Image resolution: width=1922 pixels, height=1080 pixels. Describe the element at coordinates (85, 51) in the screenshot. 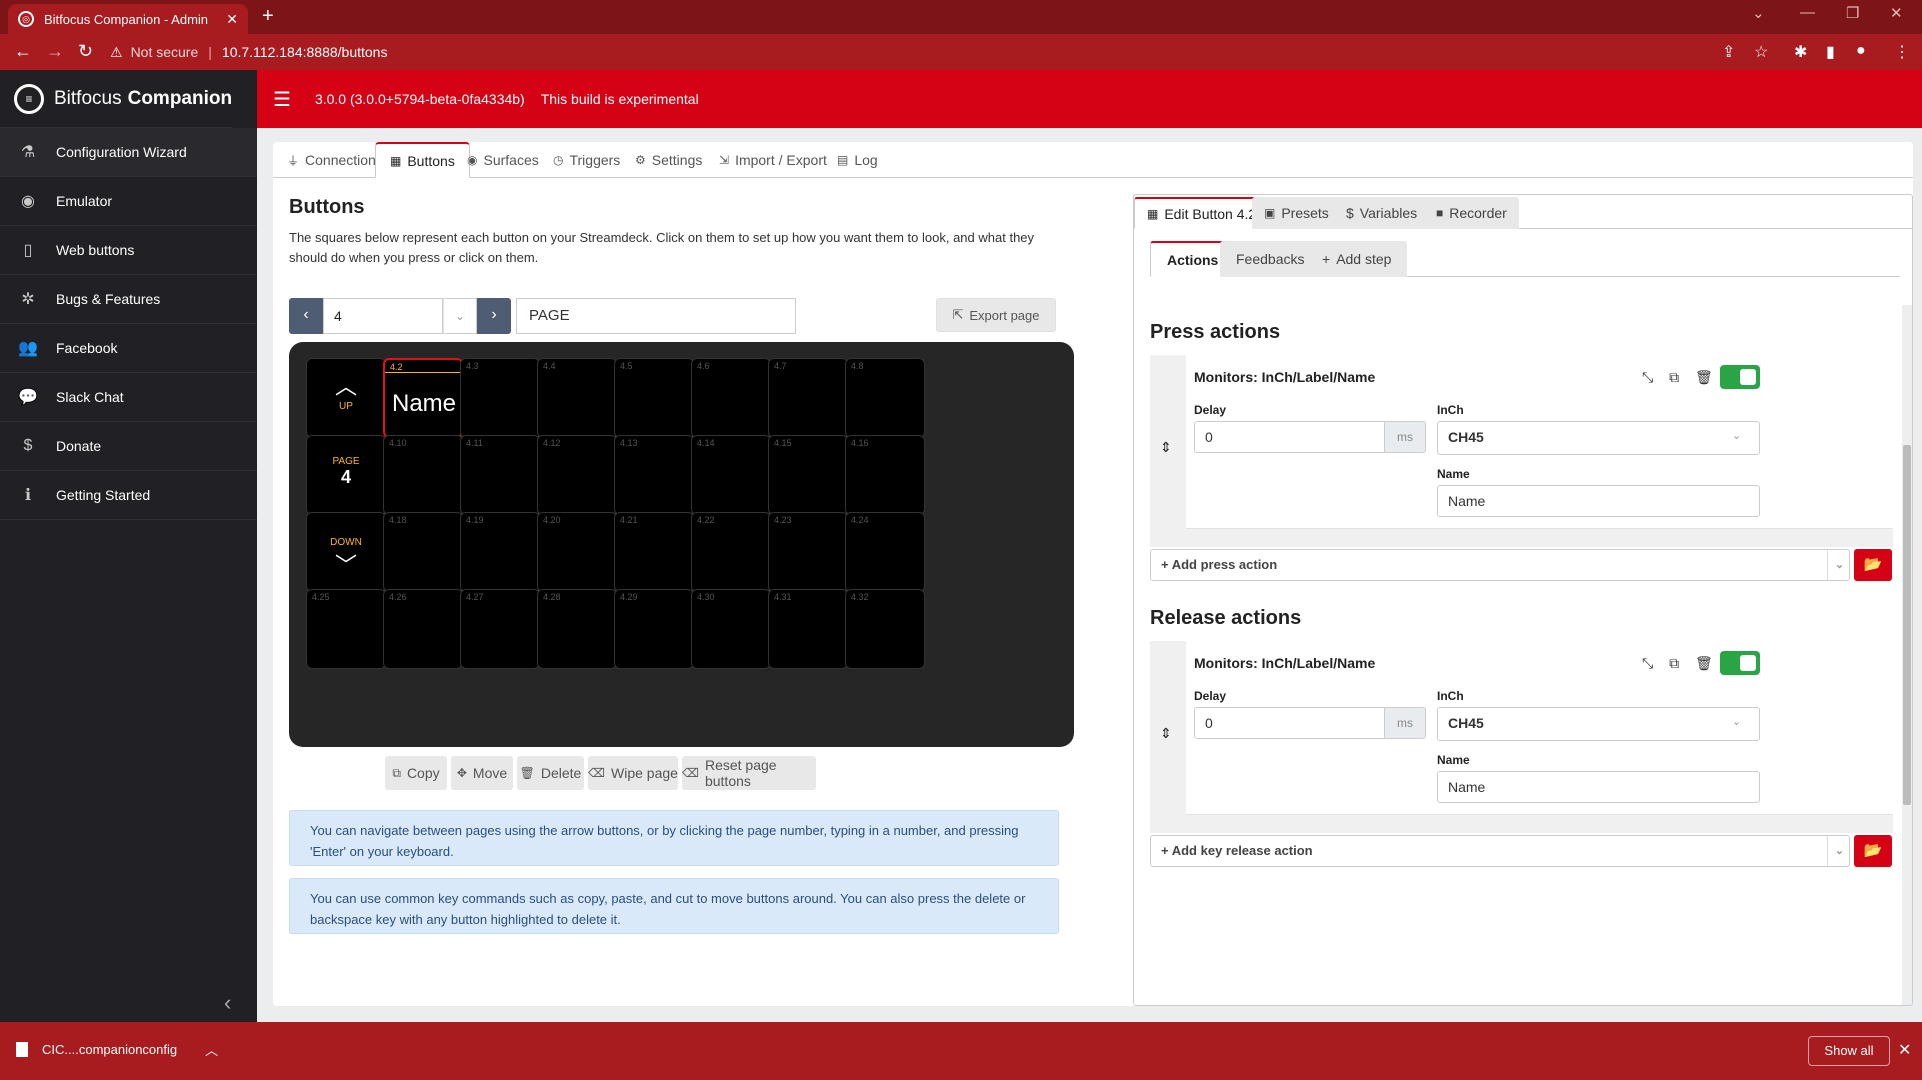

I see `reload-button: ↻` at that location.